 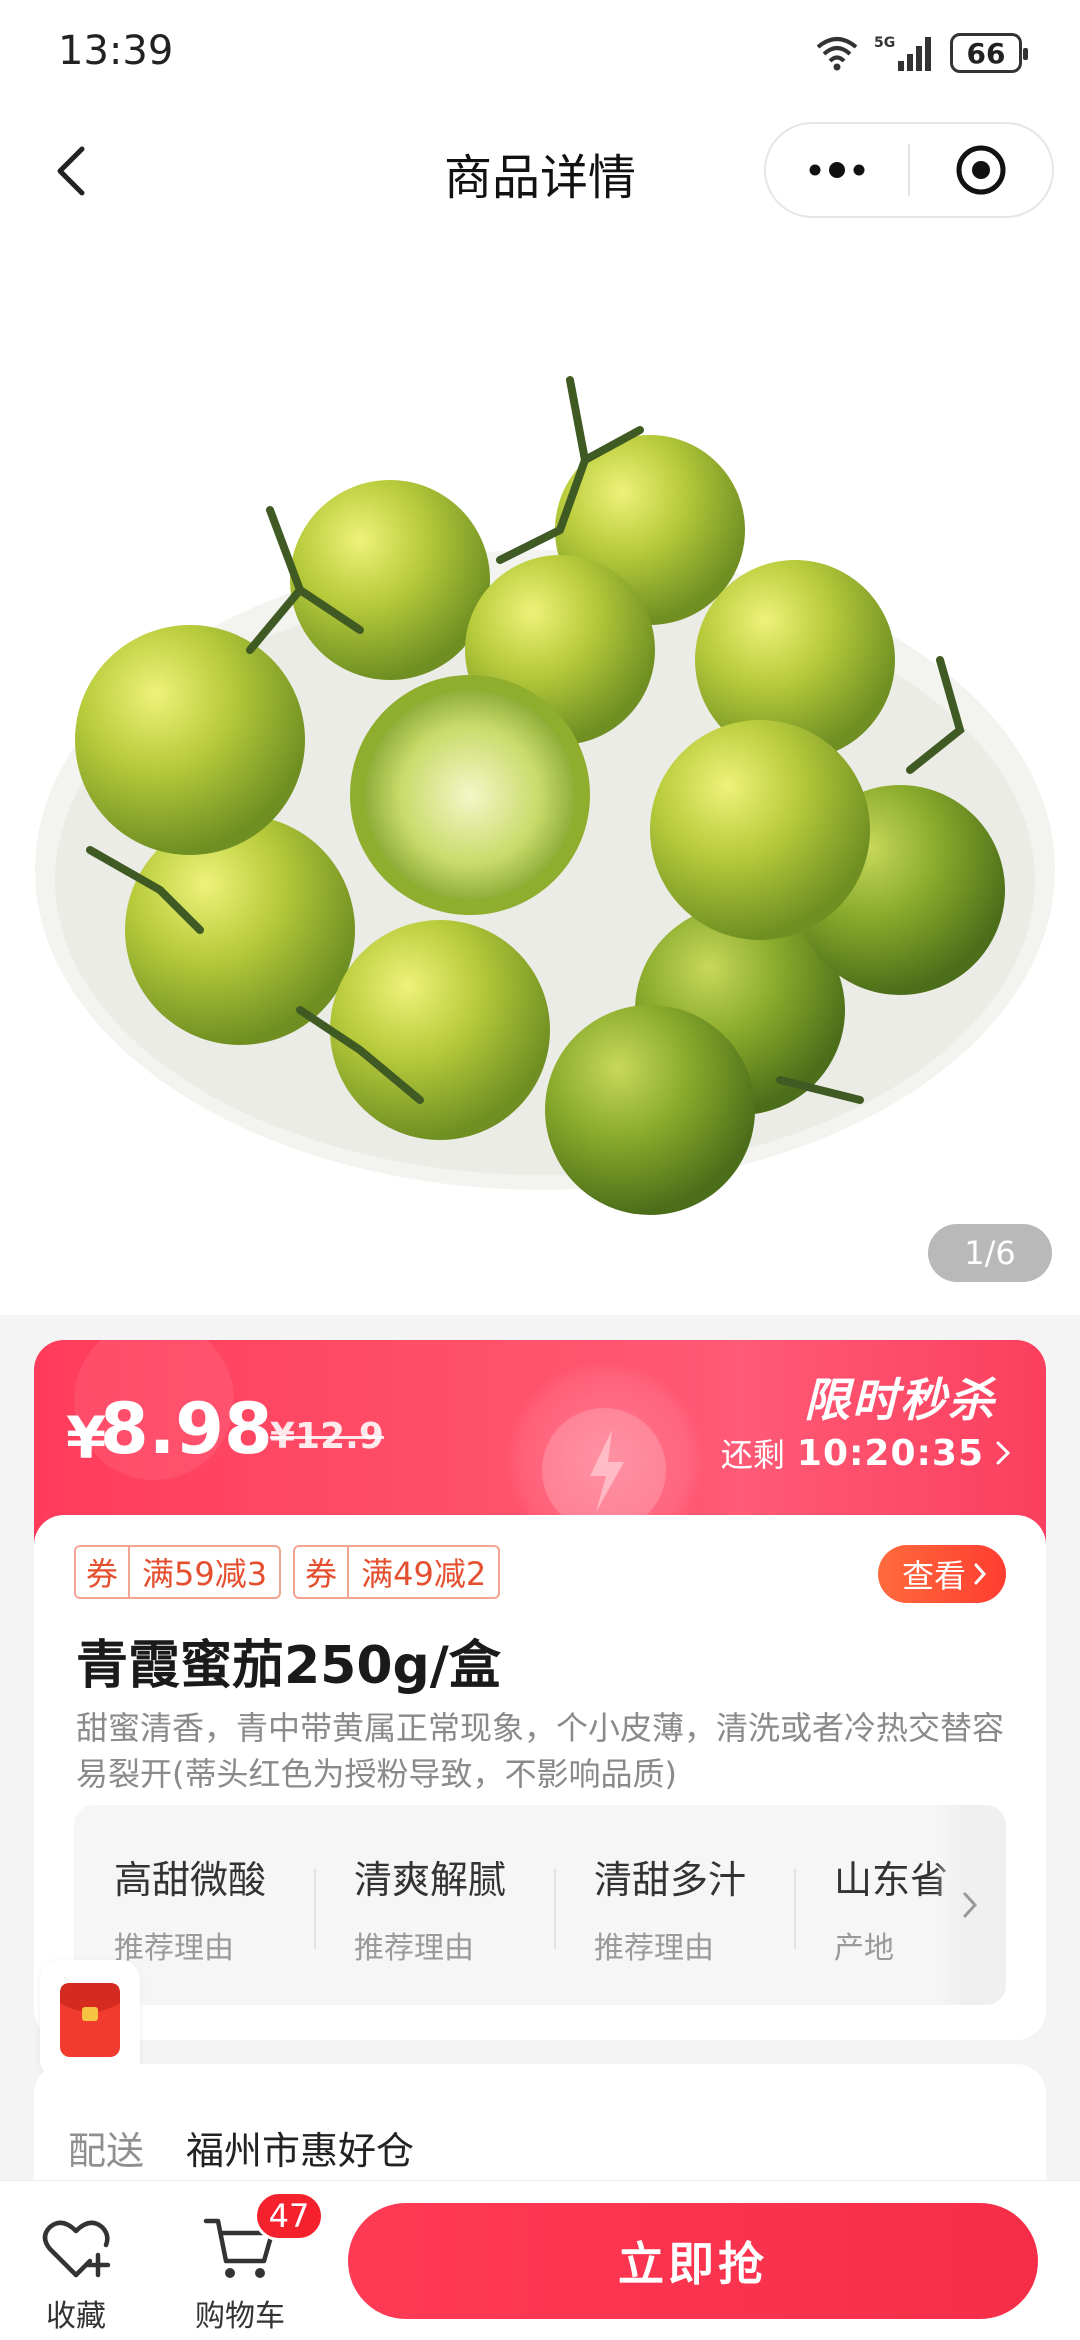 I want to click on red-envelope-icon, so click(x=90, y=2020).